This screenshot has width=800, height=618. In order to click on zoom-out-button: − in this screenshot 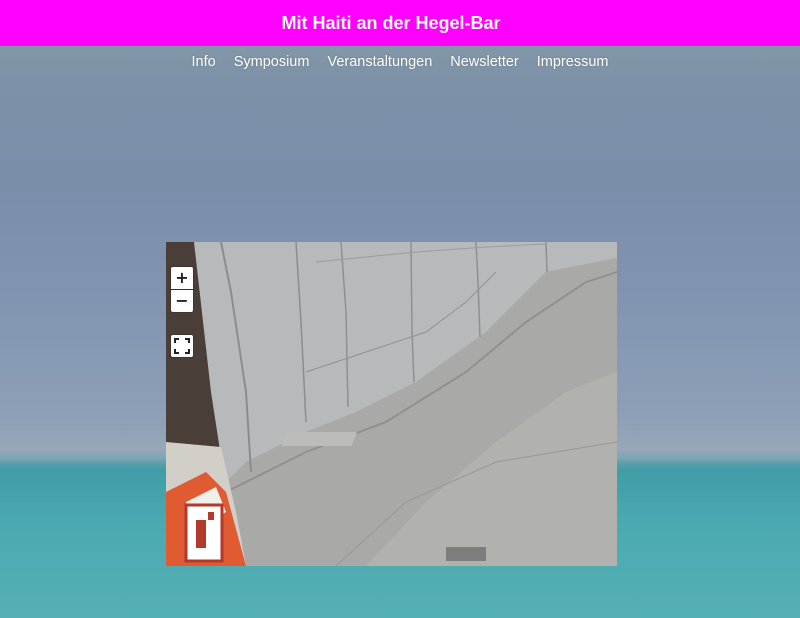, I will do `click(182, 301)`.